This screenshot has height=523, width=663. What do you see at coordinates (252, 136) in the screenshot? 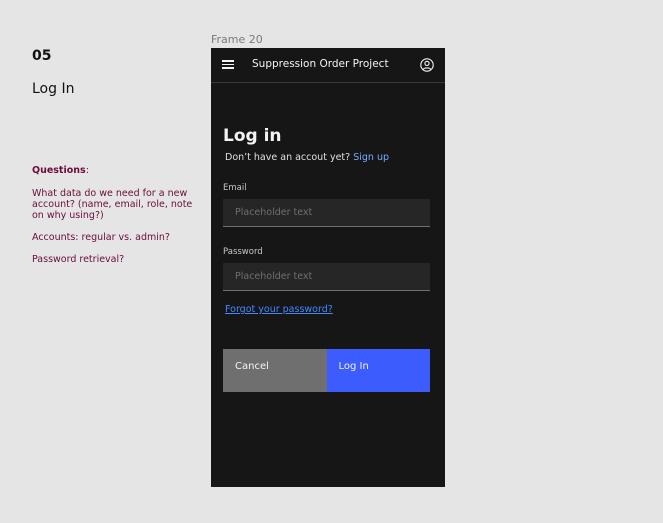
I see `page-title: Log in` at bounding box center [252, 136].